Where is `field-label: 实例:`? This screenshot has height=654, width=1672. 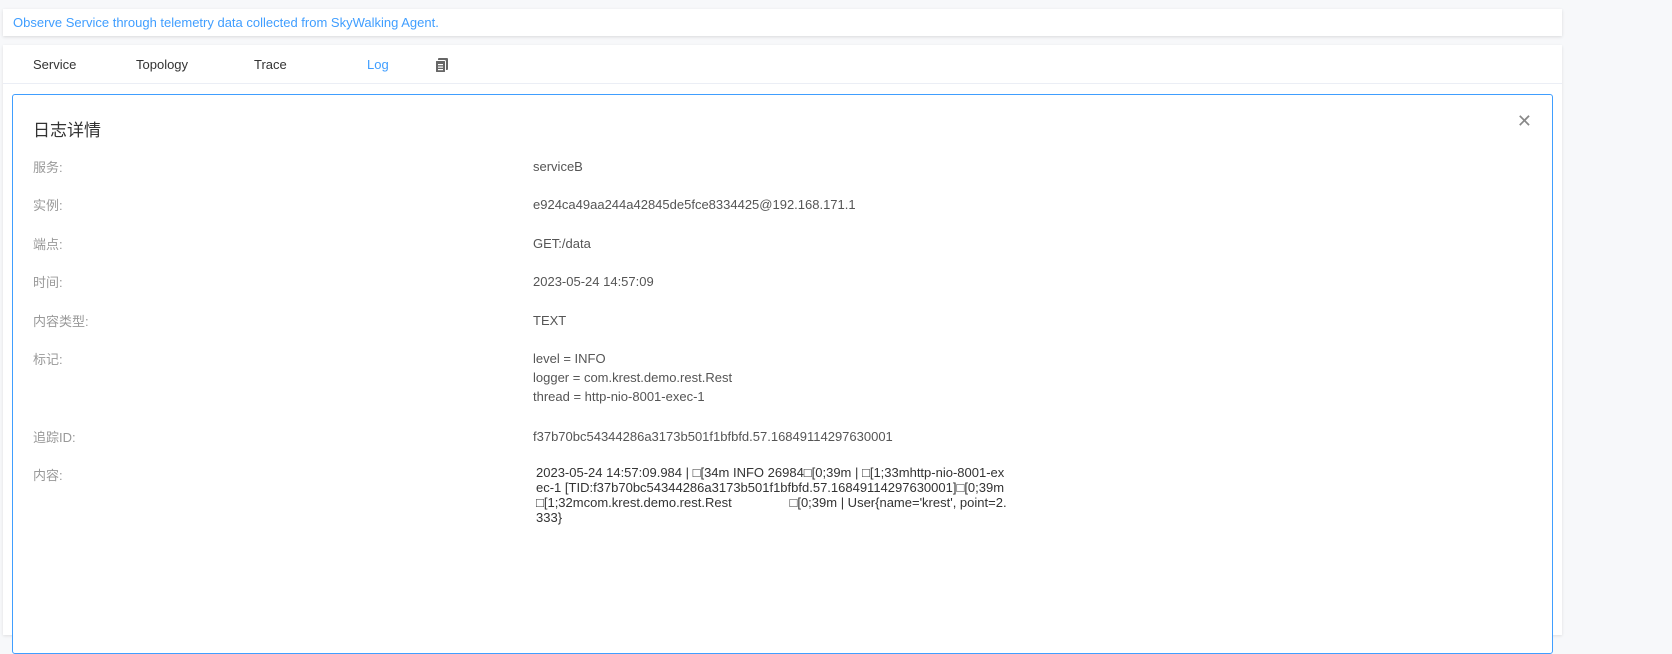 field-label: 实例: is located at coordinates (48, 205).